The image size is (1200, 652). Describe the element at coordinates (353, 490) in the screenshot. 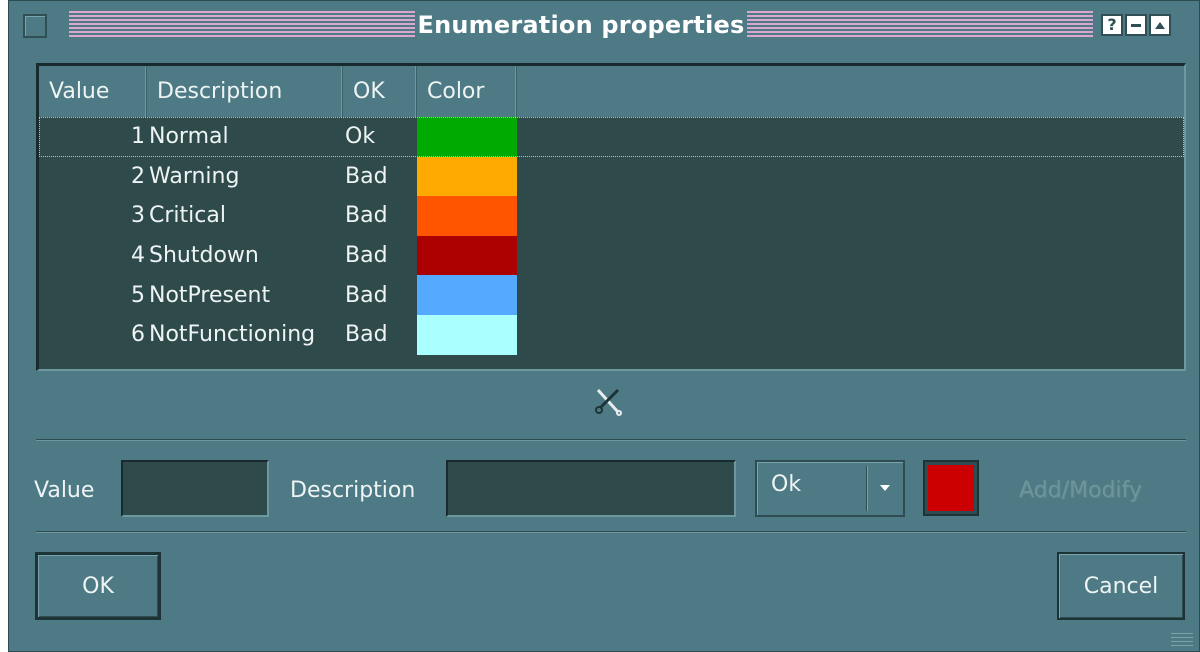

I see `description-label: Description` at that location.